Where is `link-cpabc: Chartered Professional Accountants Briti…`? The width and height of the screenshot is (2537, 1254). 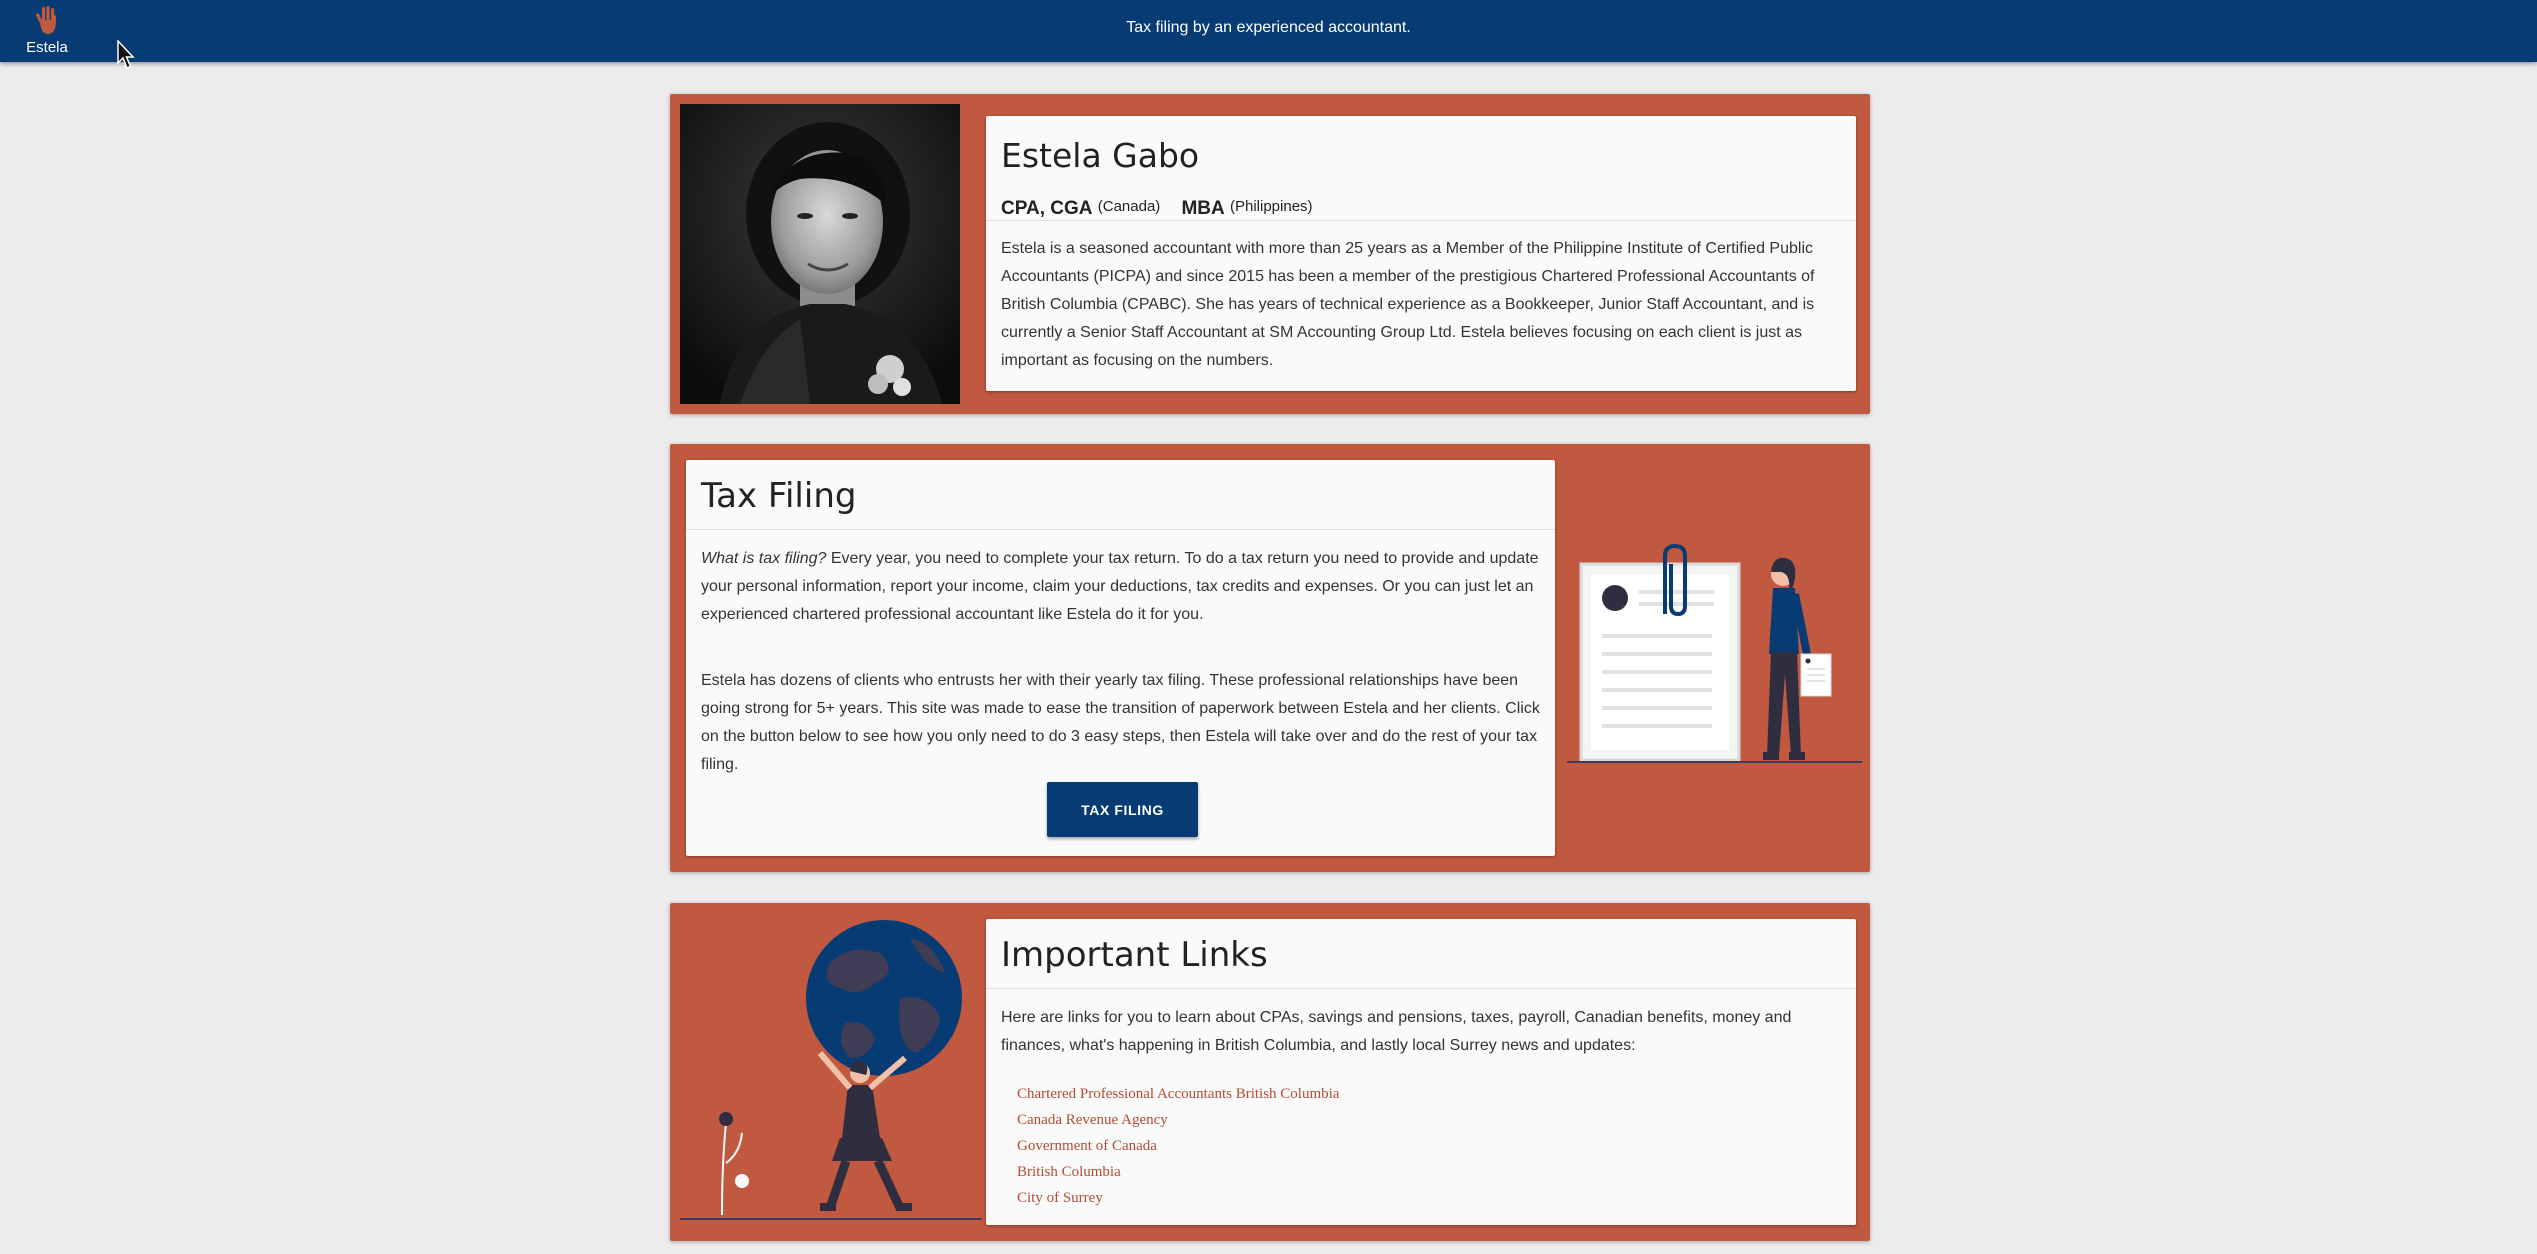 link-cpabc: Chartered Professional Accountants Briti… is located at coordinates (1178, 1094).